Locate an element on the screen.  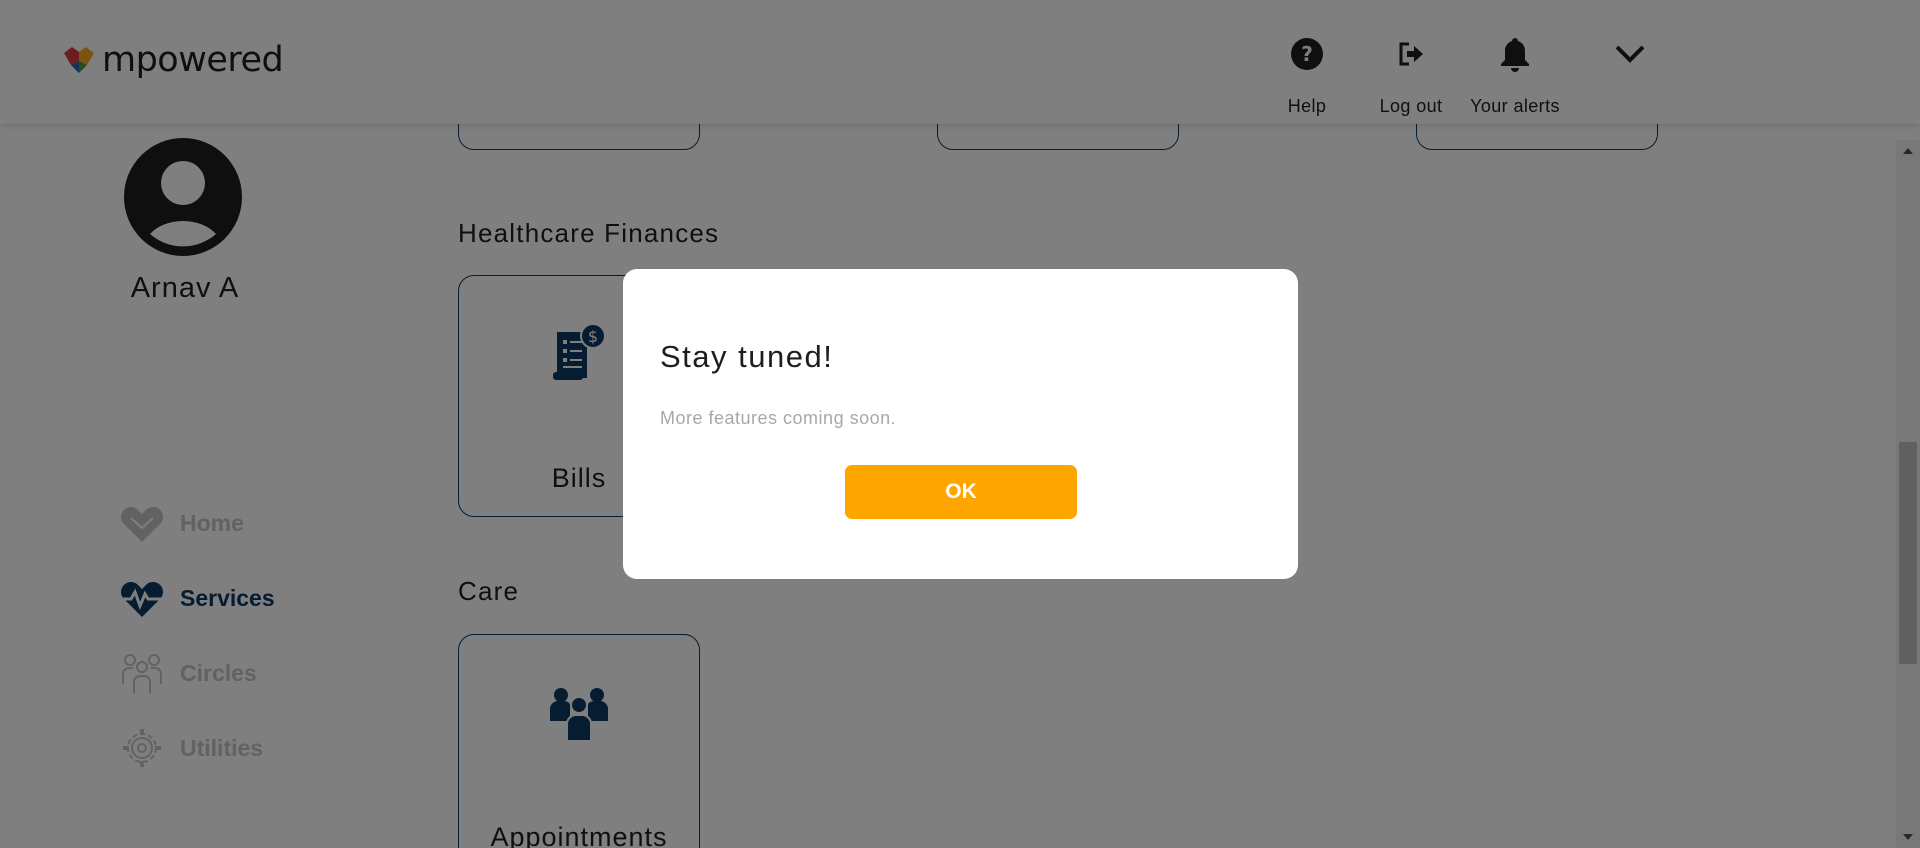
ok-button: OK is located at coordinates (961, 492).